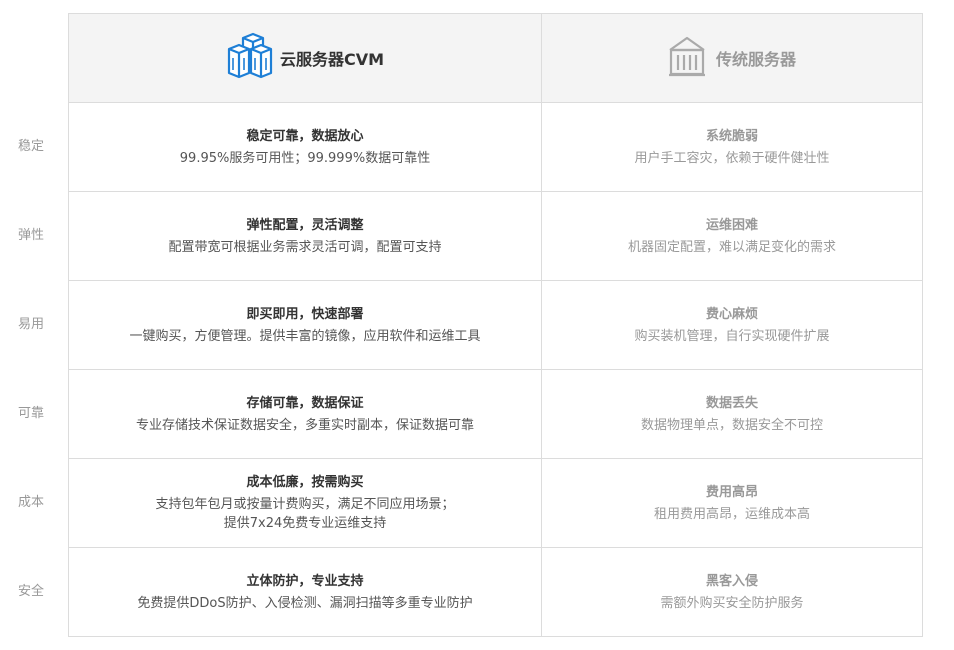  Describe the element at coordinates (305, 236) in the screenshot. I see `cvm-cell: 弹性配置，灵活调整 配置带宽可根据业务需求灵活可调，配置可支持` at that location.